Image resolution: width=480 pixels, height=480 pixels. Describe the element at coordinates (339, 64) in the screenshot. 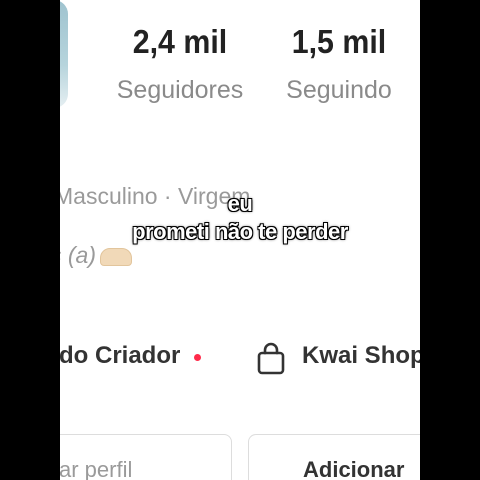

I see `following-stat: 1,5 mil Seguindo` at that location.